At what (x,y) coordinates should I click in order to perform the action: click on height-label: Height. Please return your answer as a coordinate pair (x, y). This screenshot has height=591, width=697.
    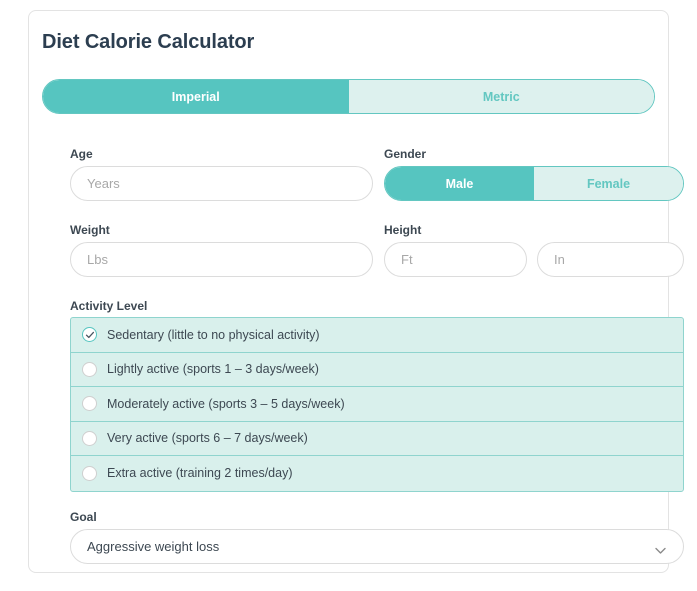
    Looking at the image, I should click on (403, 230).